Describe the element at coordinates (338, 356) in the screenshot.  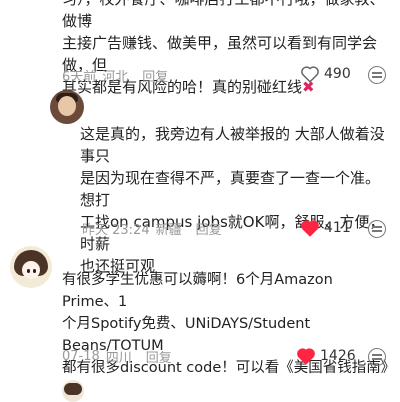
I see `like-count: 1426` at that location.